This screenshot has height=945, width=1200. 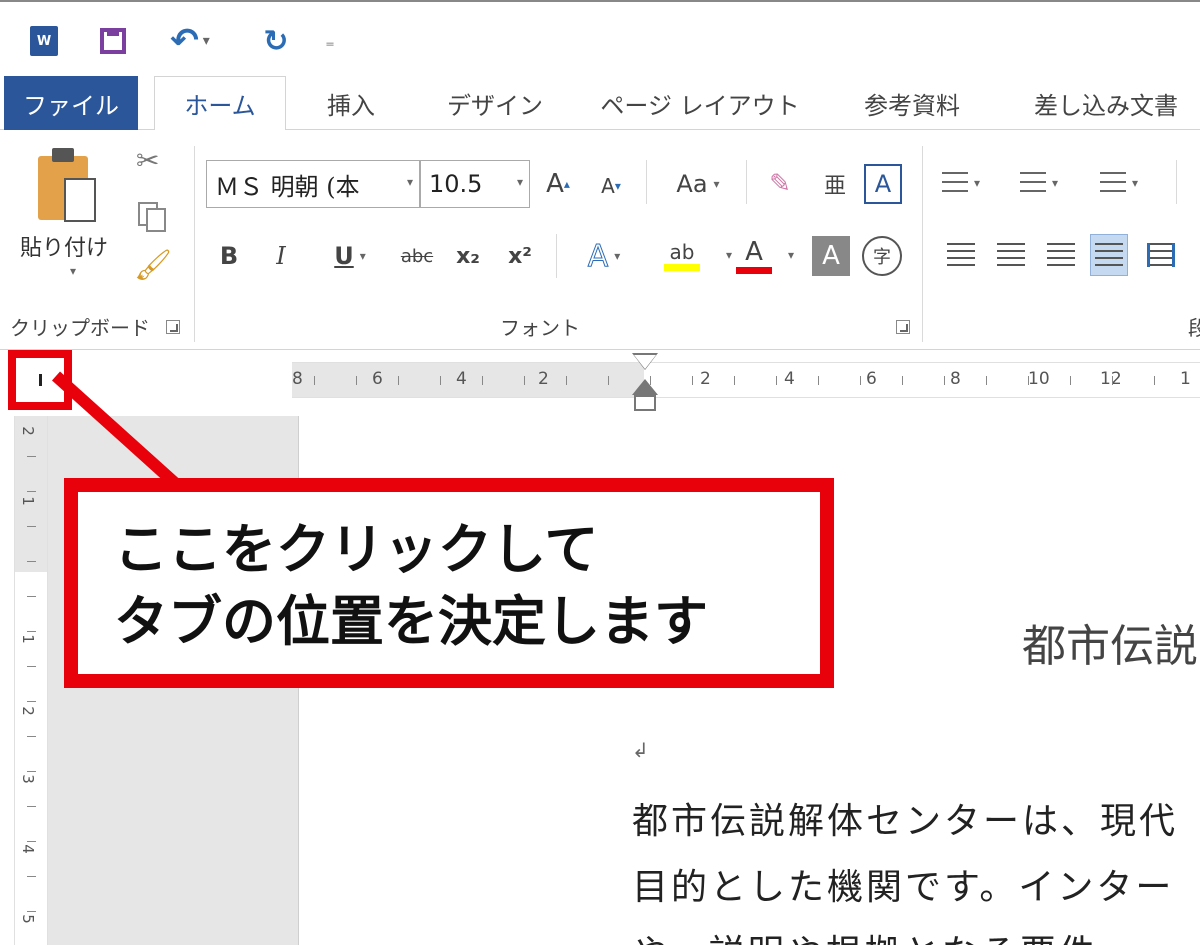 What do you see at coordinates (903, 327) in the screenshot?
I see `font-launcher-icon` at bounding box center [903, 327].